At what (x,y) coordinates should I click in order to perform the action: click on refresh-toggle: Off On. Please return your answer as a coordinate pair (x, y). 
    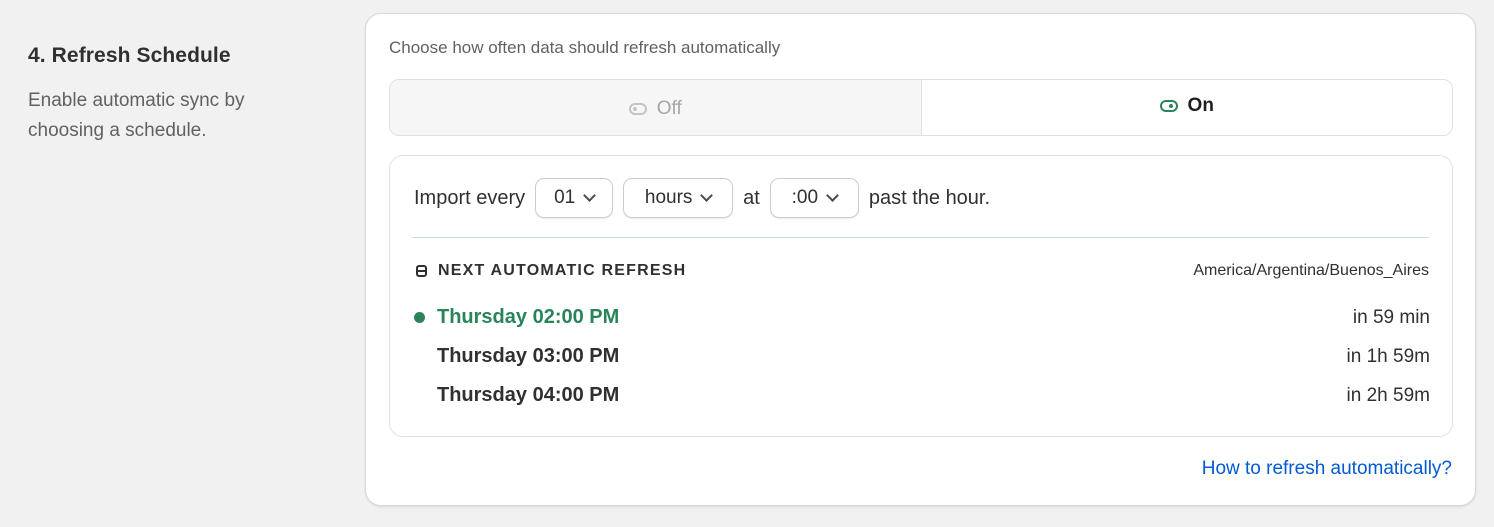
    Looking at the image, I should click on (921, 107).